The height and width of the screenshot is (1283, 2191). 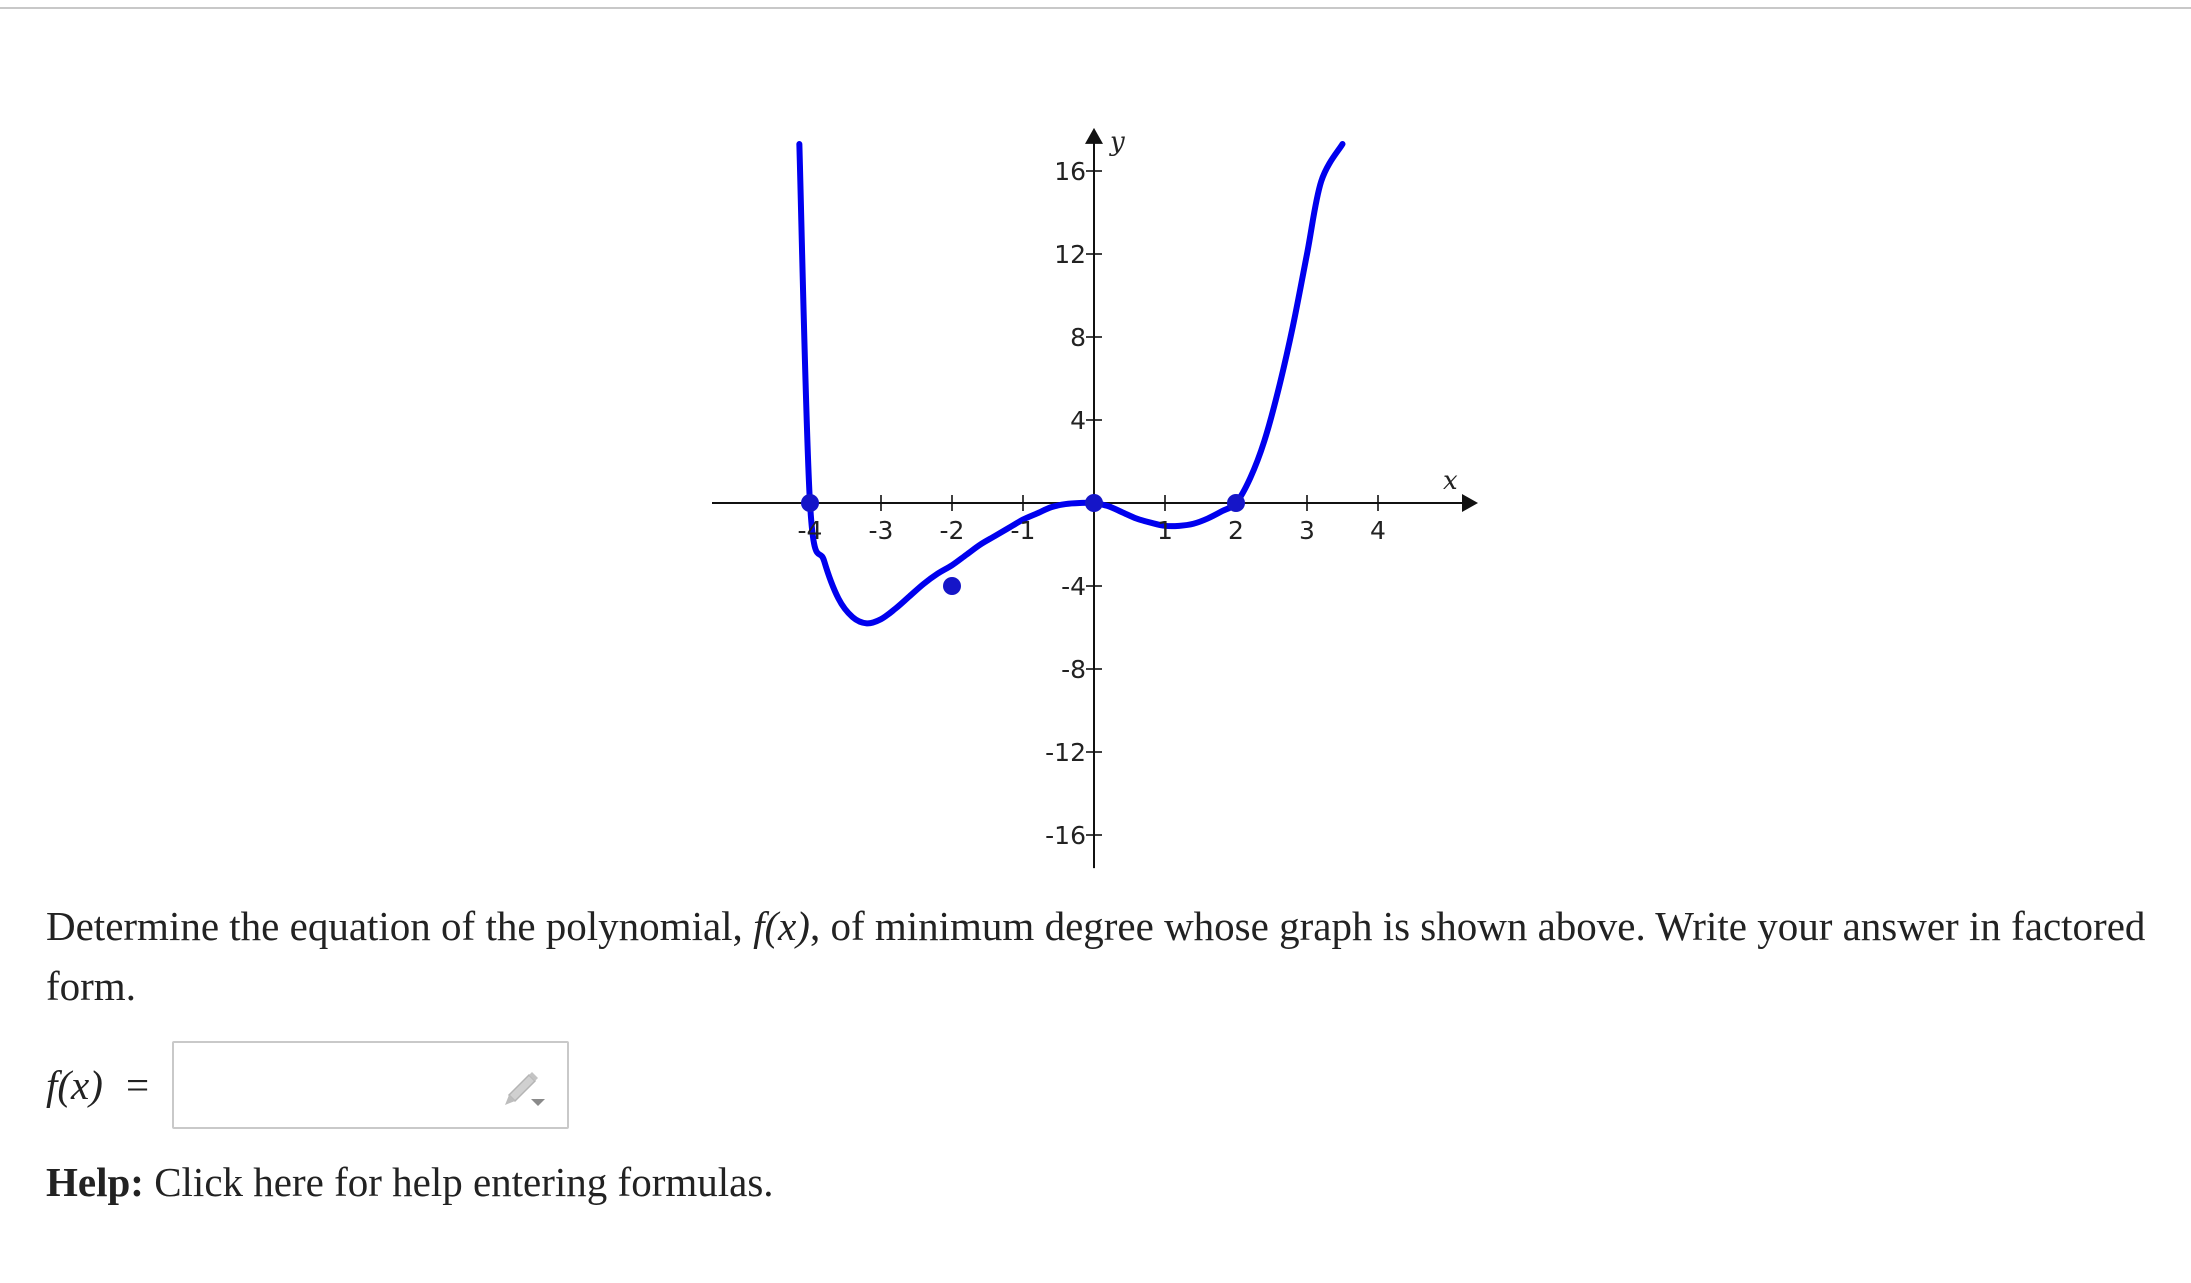 What do you see at coordinates (1094, 135) in the screenshot?
I see `y-axis-arrow` at bounding box center [1094, 135].